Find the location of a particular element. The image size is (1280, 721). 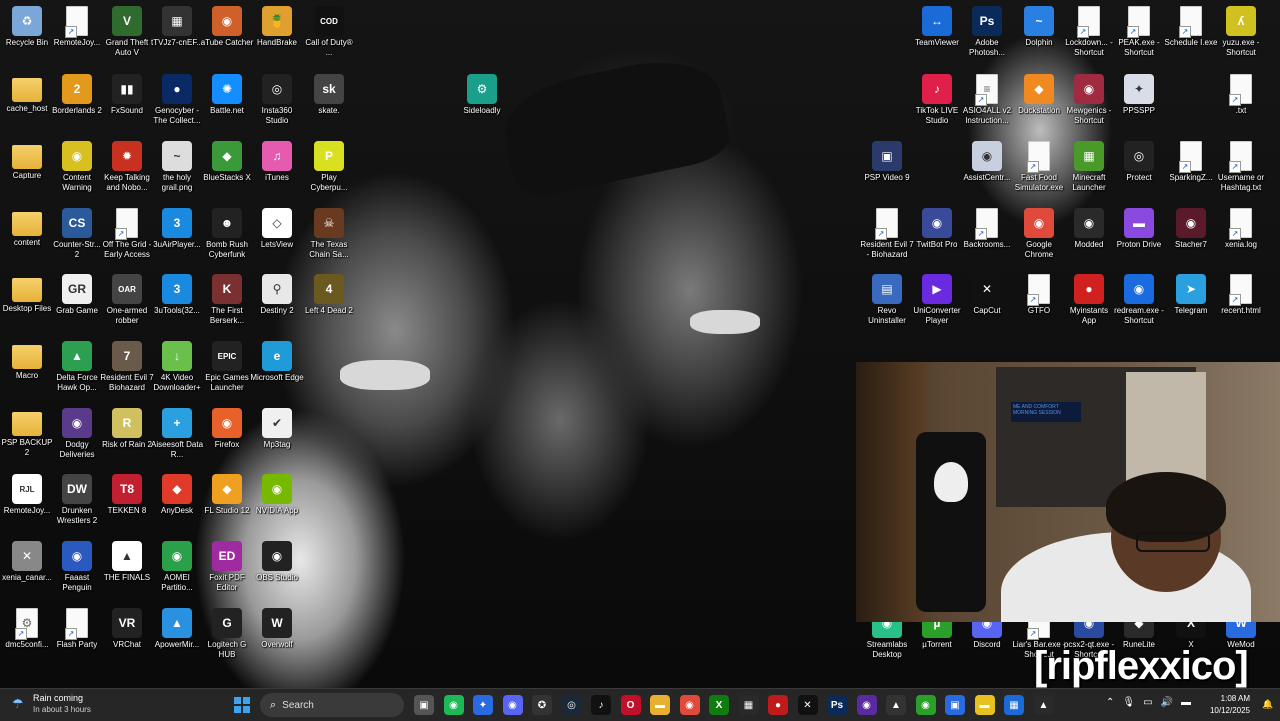

desktop-icon: ◇ LetsView is located at coordinates (277, 227).